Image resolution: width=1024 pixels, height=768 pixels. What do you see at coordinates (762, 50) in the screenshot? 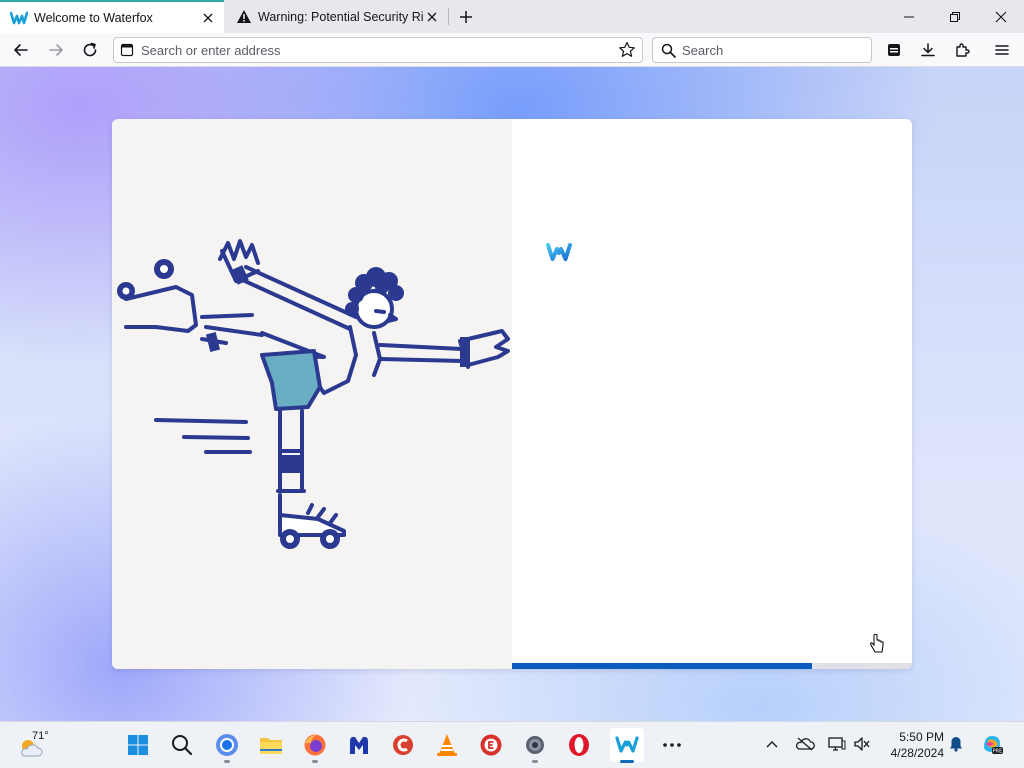
I see `search-bar: Search` at bounding box center [762, 50].